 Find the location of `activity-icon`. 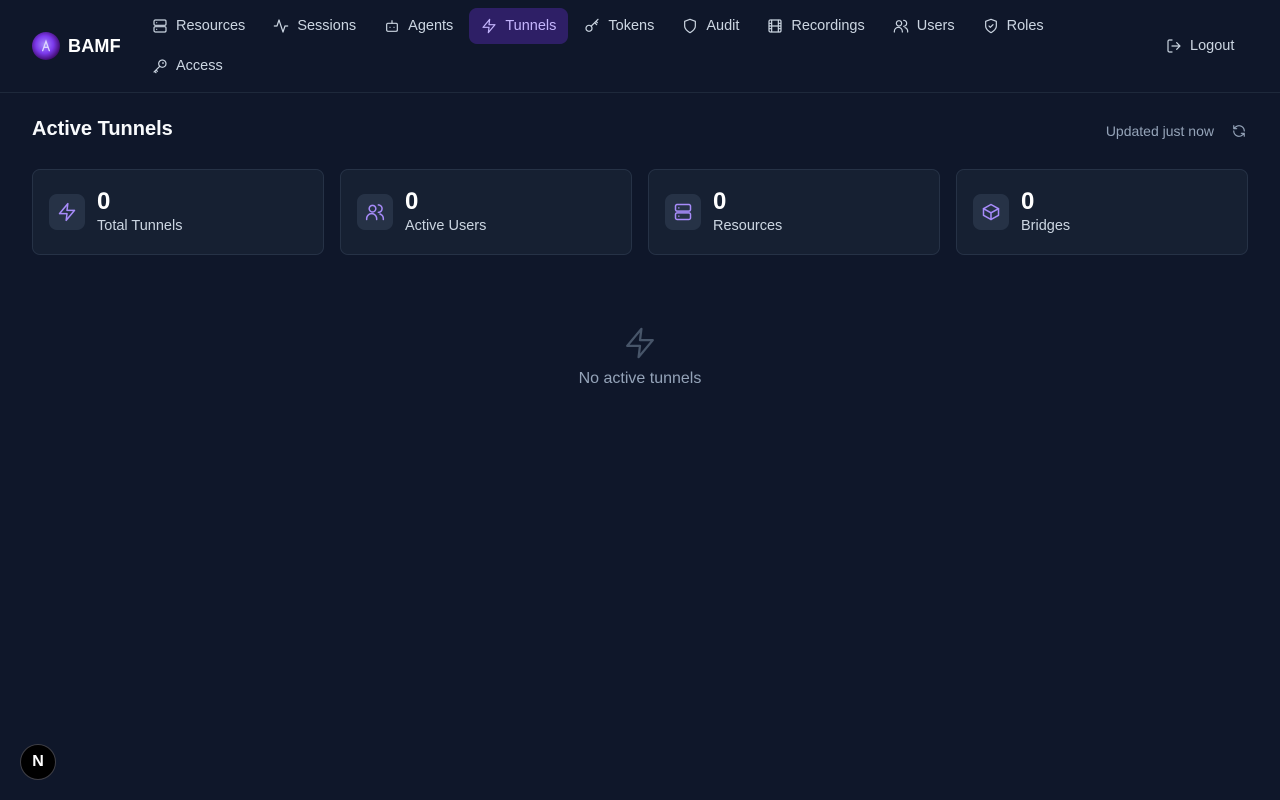

activity-icon is located at coordinates (281, 26).